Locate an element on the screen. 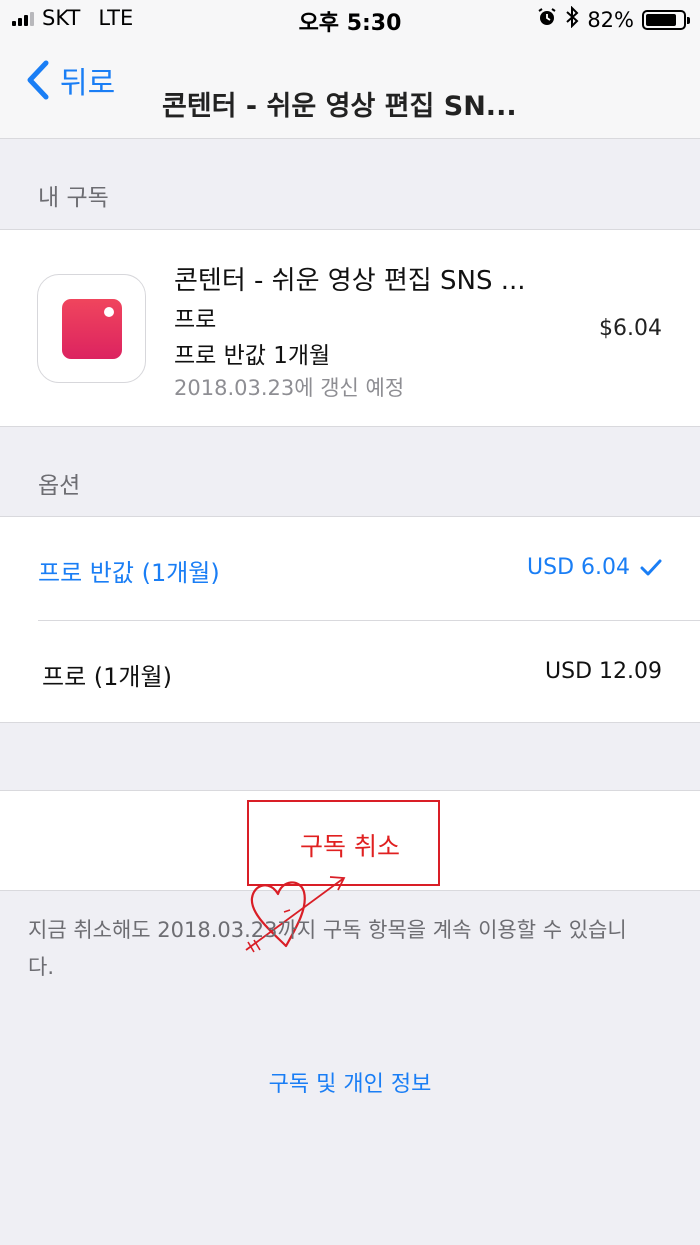 The image size is (700, 1245). battery-icon is located at coordinates (666, 19).